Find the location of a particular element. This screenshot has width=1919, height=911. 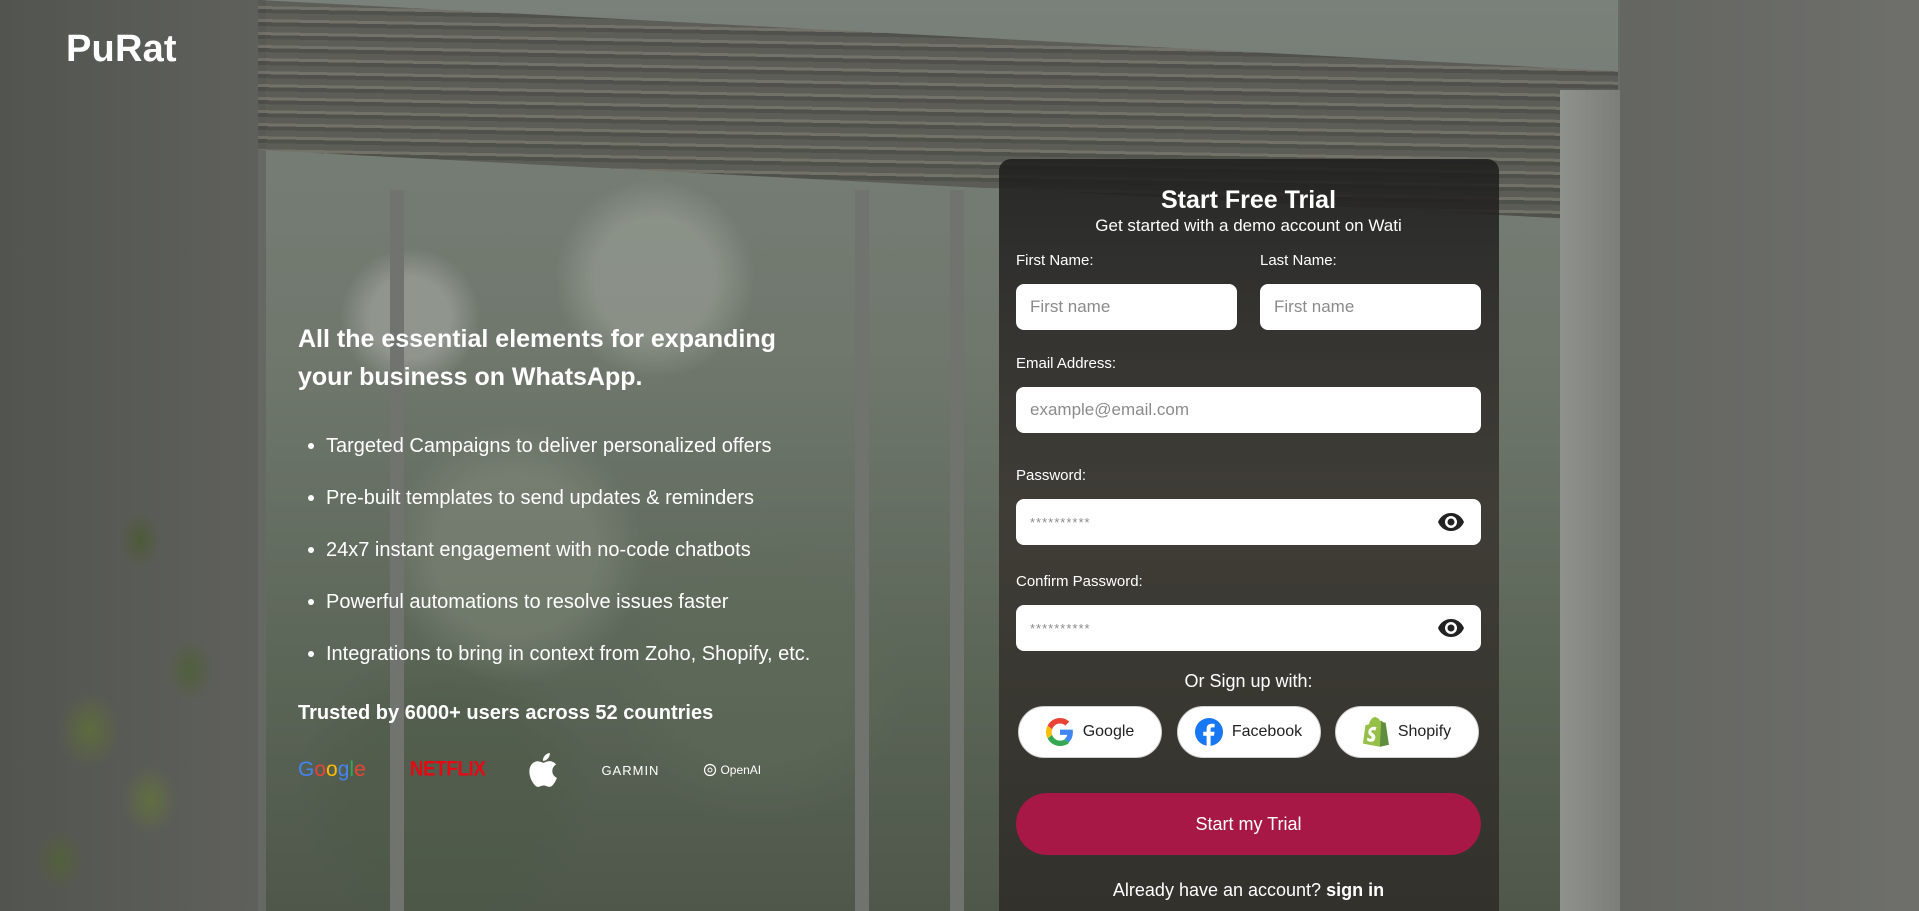

google-signup-label: Google is located at coordinates (1108, 731).